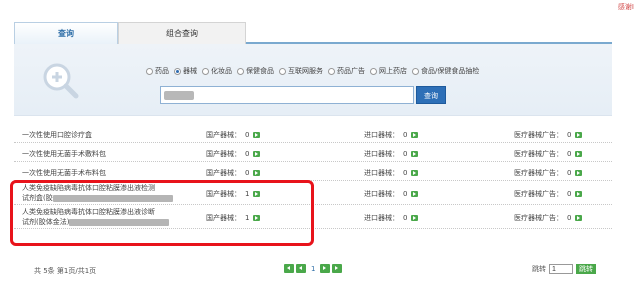  What do you see at coordinates (301, 71) in the screenshot?
I see `radio-internet-service: 互联网服务` at bounding box center [301, 71].